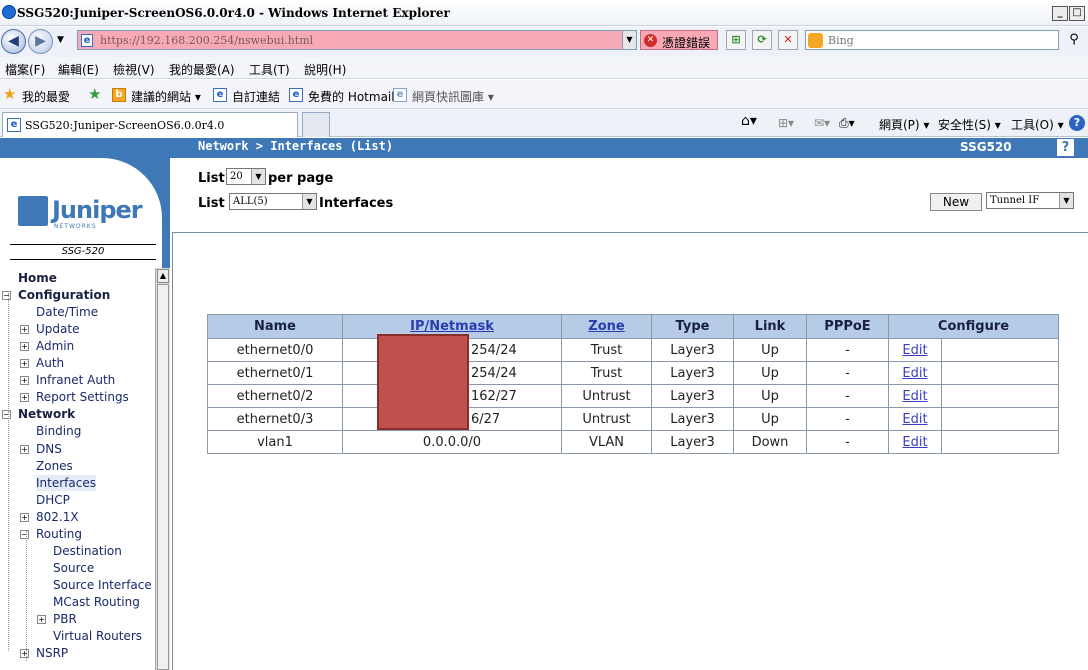 The image size is (1088, 670). Describe the element at coordinates (606, 326) in the screenshot. I see `col-zone: Zone` at that location.